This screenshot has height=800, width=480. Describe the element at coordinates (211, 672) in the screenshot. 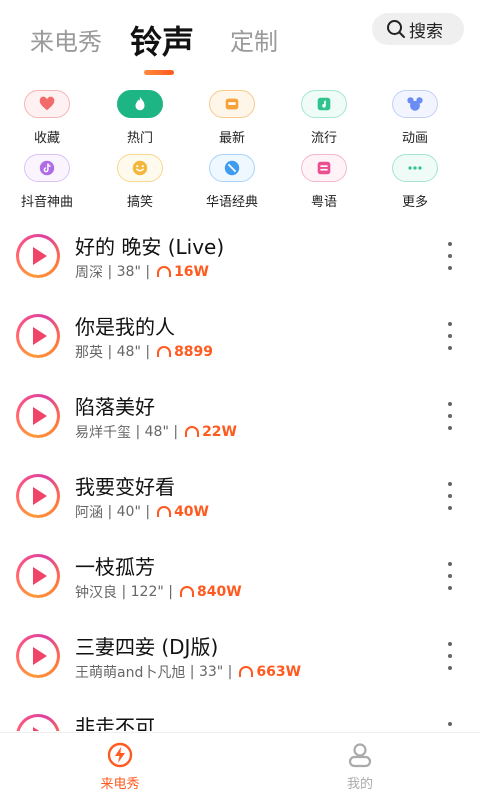

I see `song-duration: 33"` at that location.